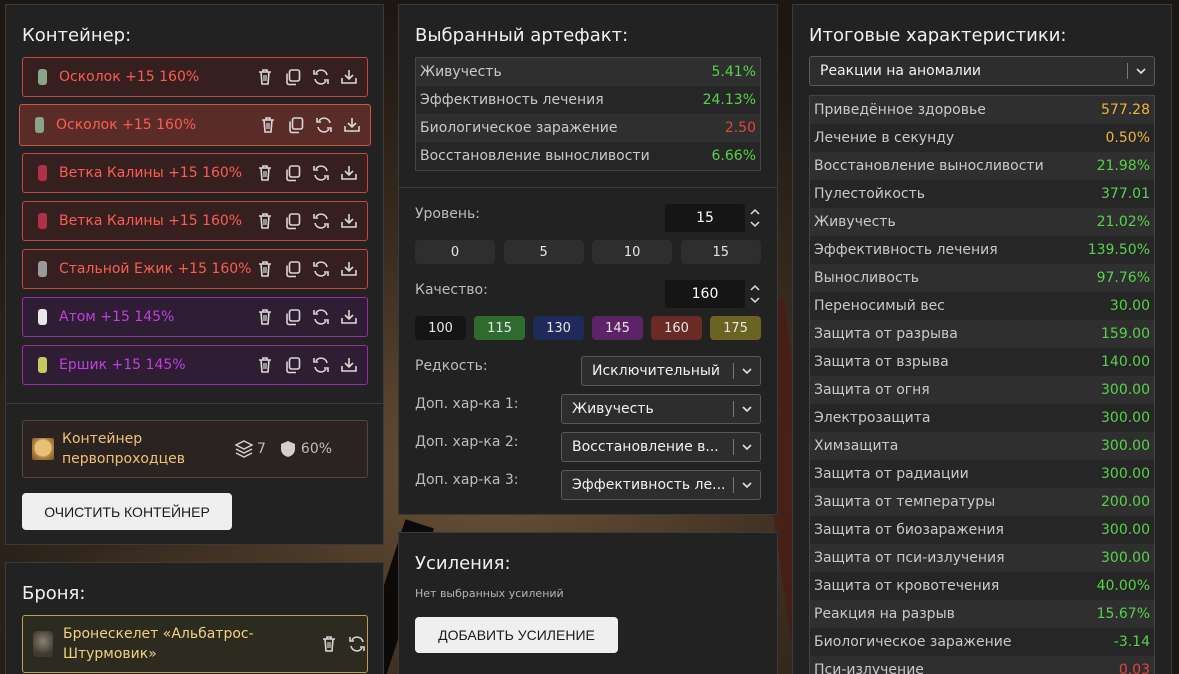 The height and width of the screenshot is (674, 1179). Describe the element at coordinates (907, 586) in the screenshot. I see `total-stat-name: Защита от кровотечения` at that location.